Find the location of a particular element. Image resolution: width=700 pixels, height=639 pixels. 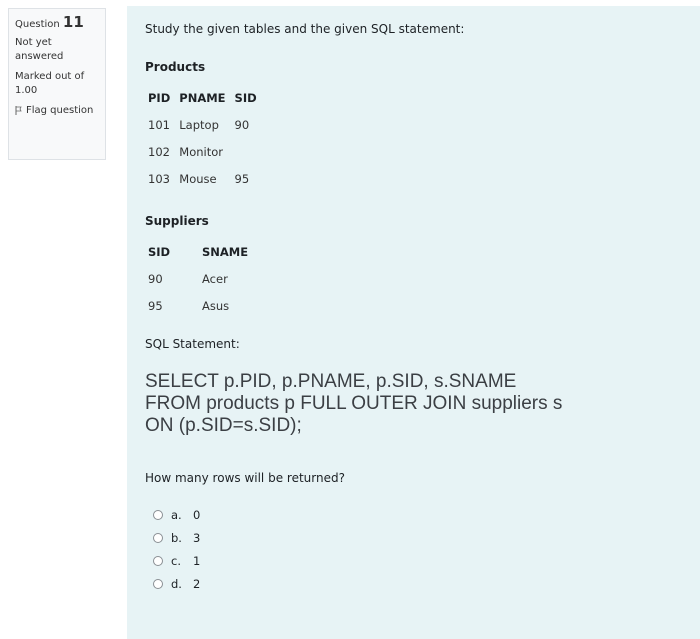

flag-icon is located at coordinates (18, 110).